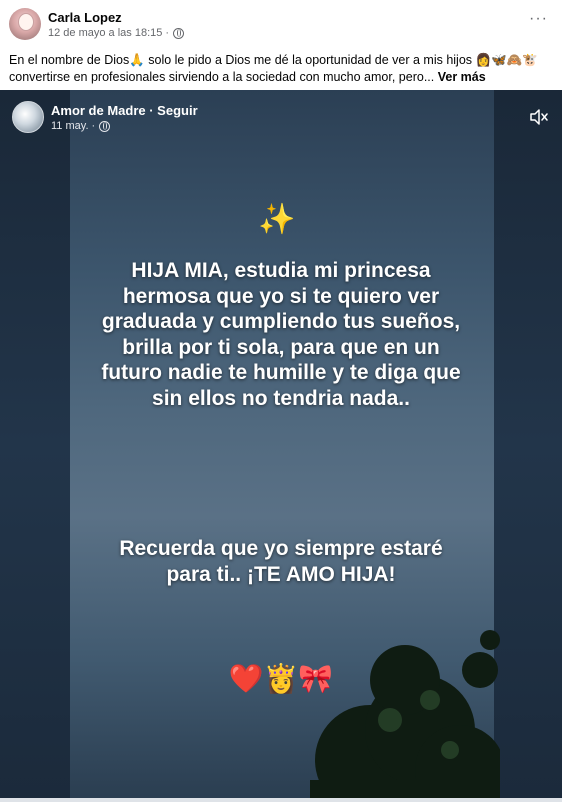 This screenshot has width=562, height=802. I want to click on see-more-link: Ver más, so click(462, 77).